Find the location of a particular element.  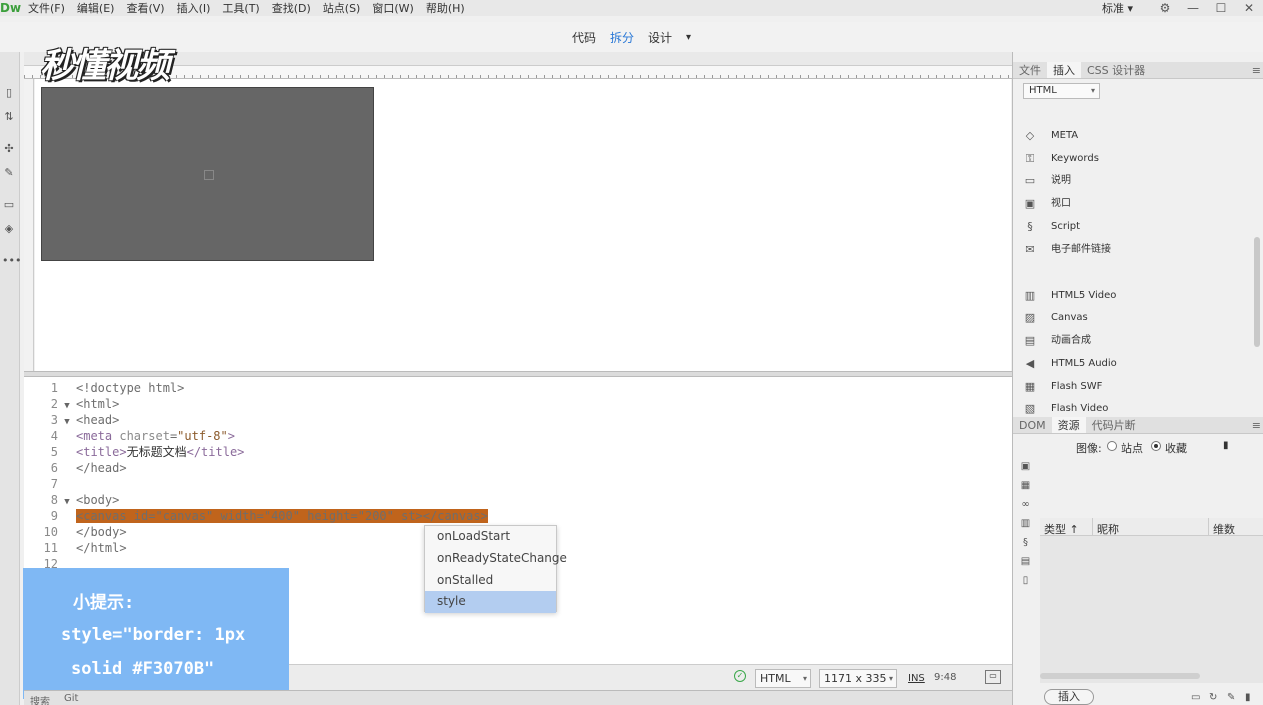

insert-meta: ◇ META is located at coordinates (1133, 136).